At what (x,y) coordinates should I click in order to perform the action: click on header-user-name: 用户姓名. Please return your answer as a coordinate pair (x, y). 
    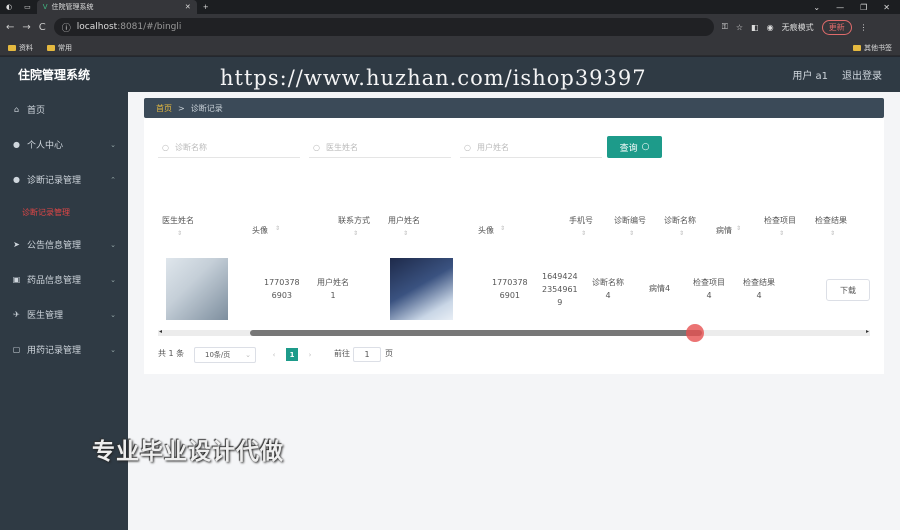
    Looking at the image, I should click on (404, 220).